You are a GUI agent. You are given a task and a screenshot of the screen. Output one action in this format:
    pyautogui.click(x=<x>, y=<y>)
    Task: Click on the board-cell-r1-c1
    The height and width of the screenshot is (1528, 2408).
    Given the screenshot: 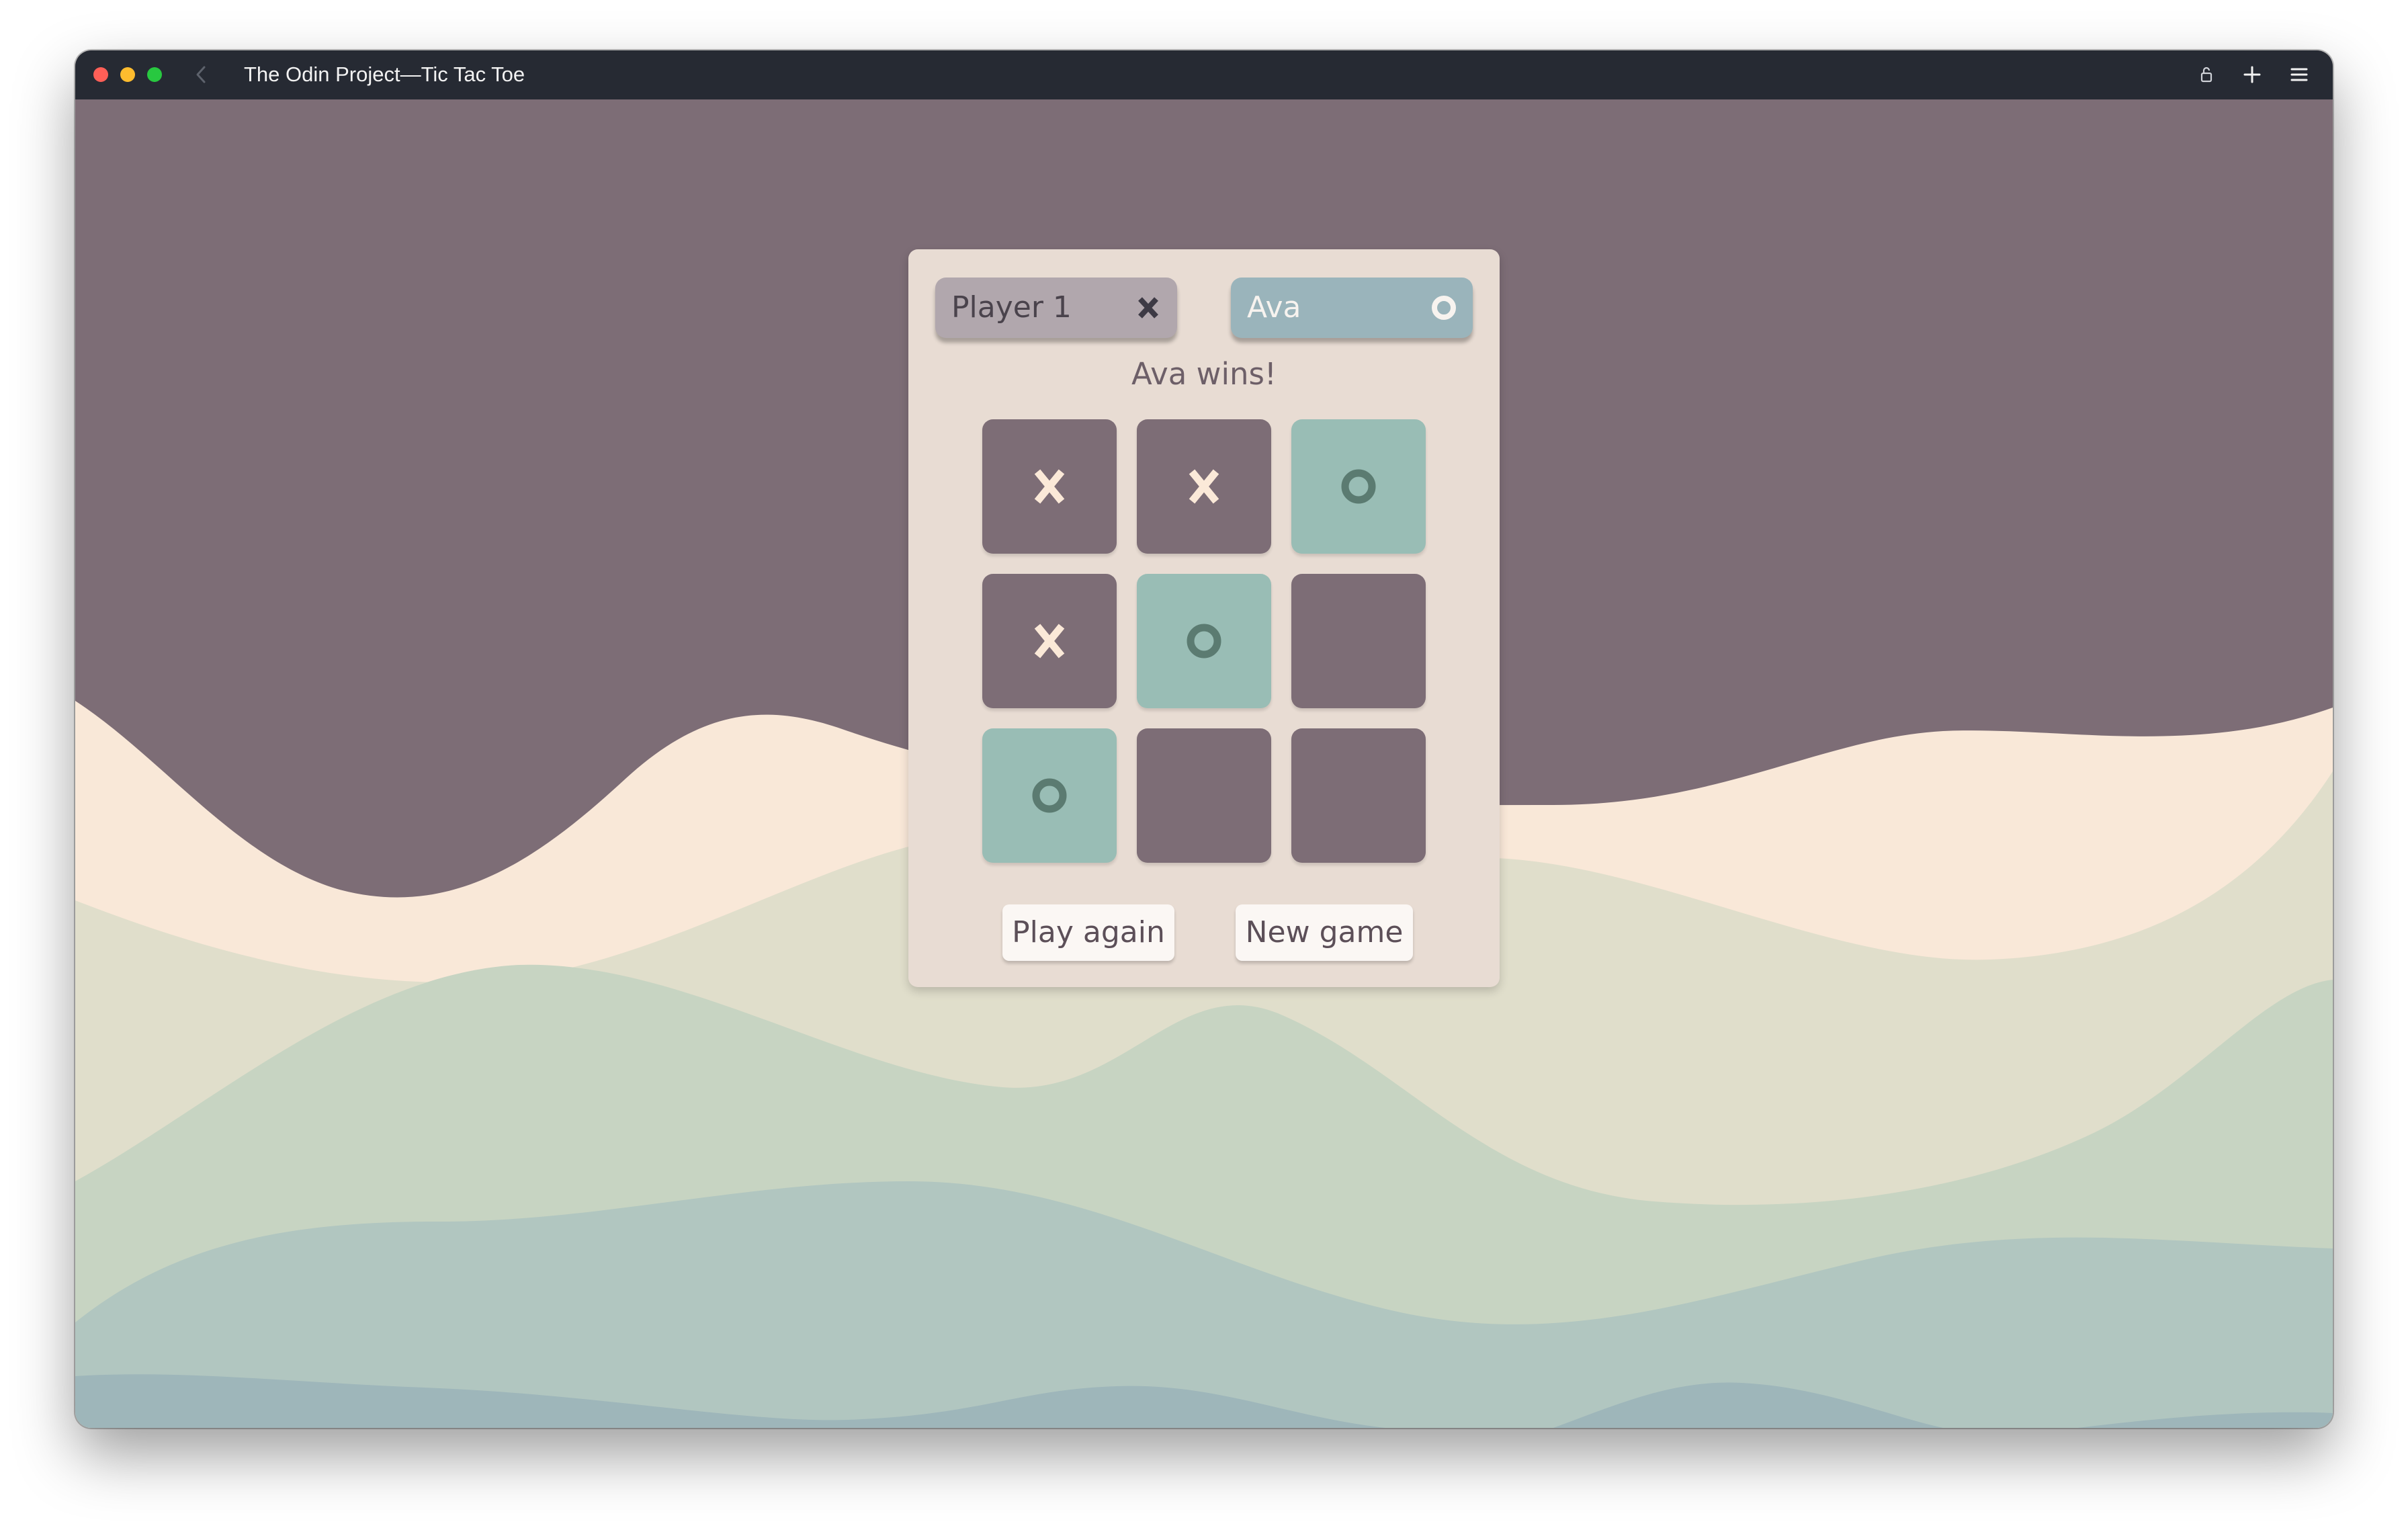 What is the action you would take?
    pyautogui.click(x=1049, y=487)
    